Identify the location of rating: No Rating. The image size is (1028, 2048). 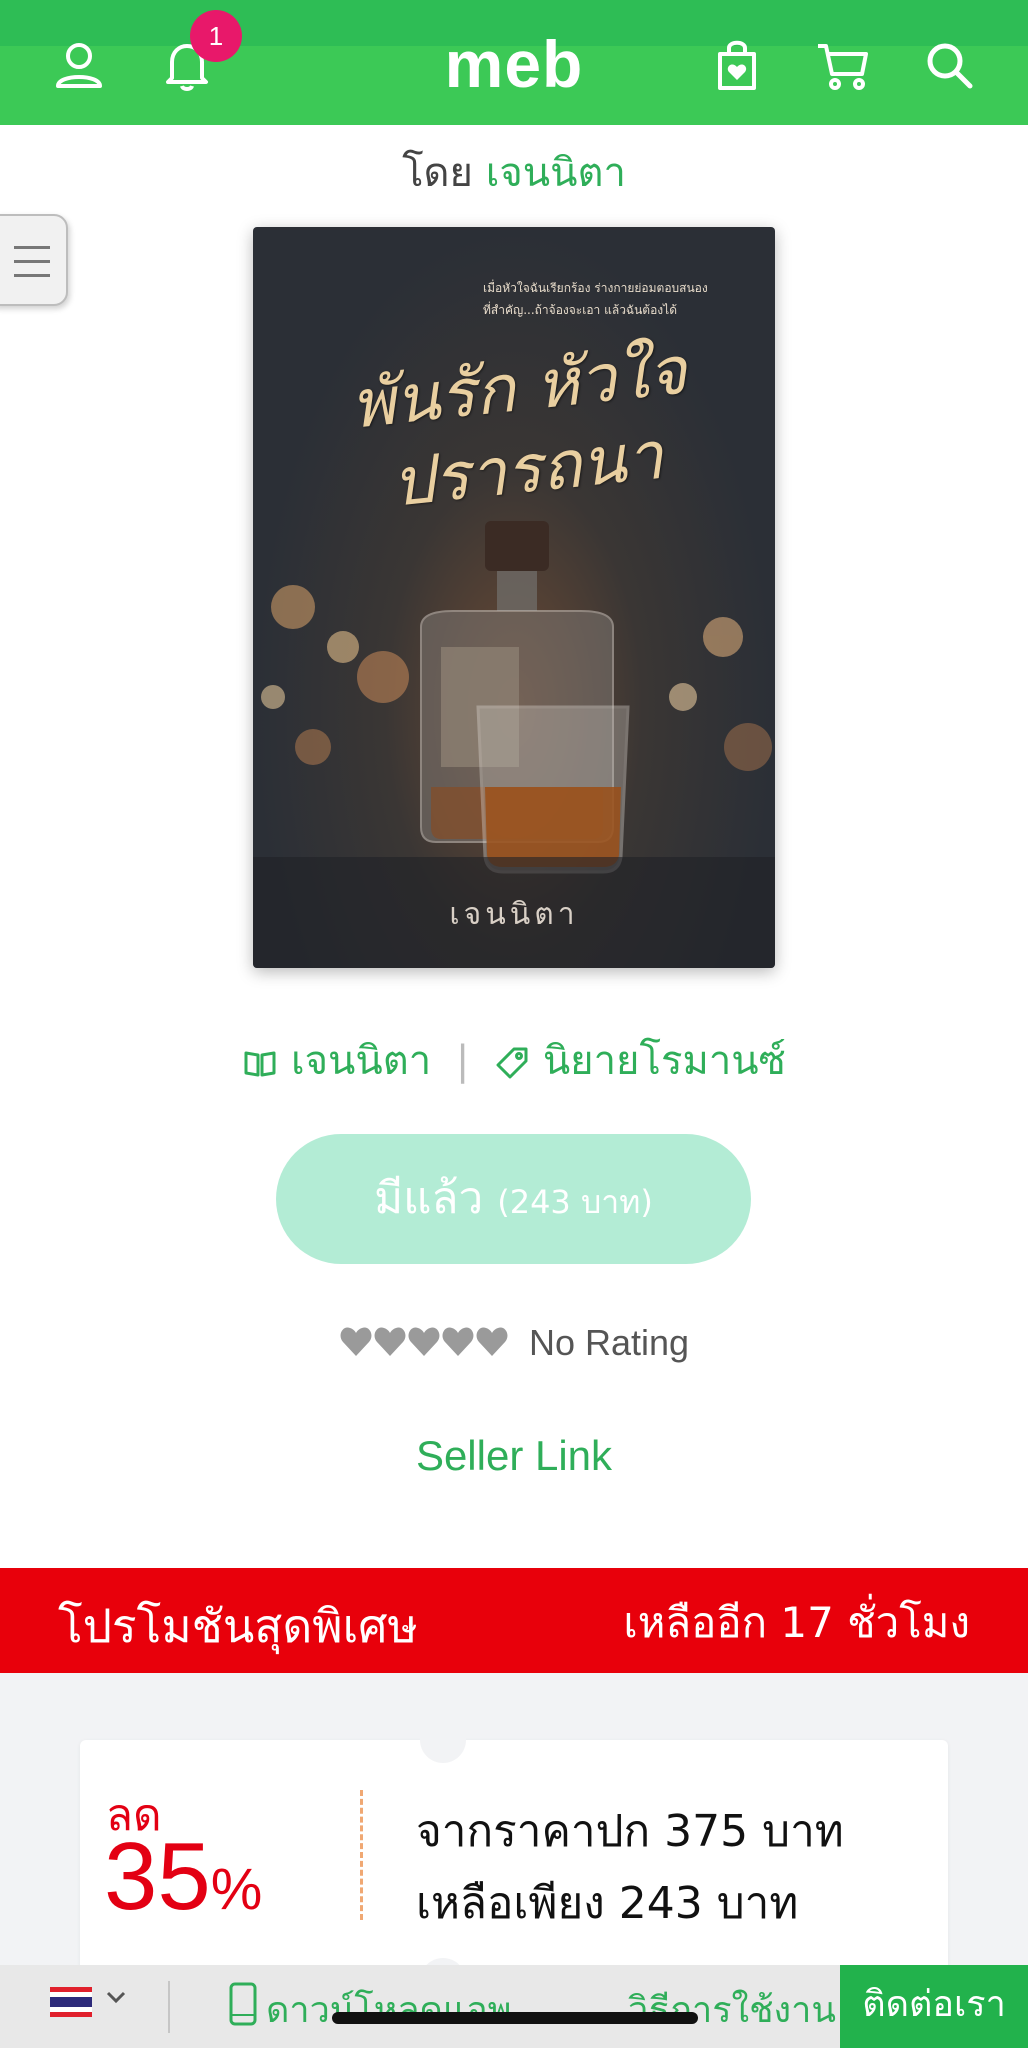
(514, 1345).